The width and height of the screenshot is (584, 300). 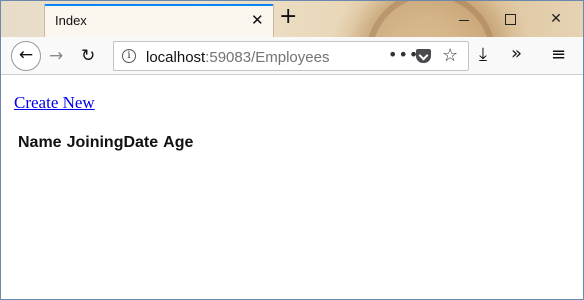 I want to click on download-icon: ⤓, so click(x=483, y=55).